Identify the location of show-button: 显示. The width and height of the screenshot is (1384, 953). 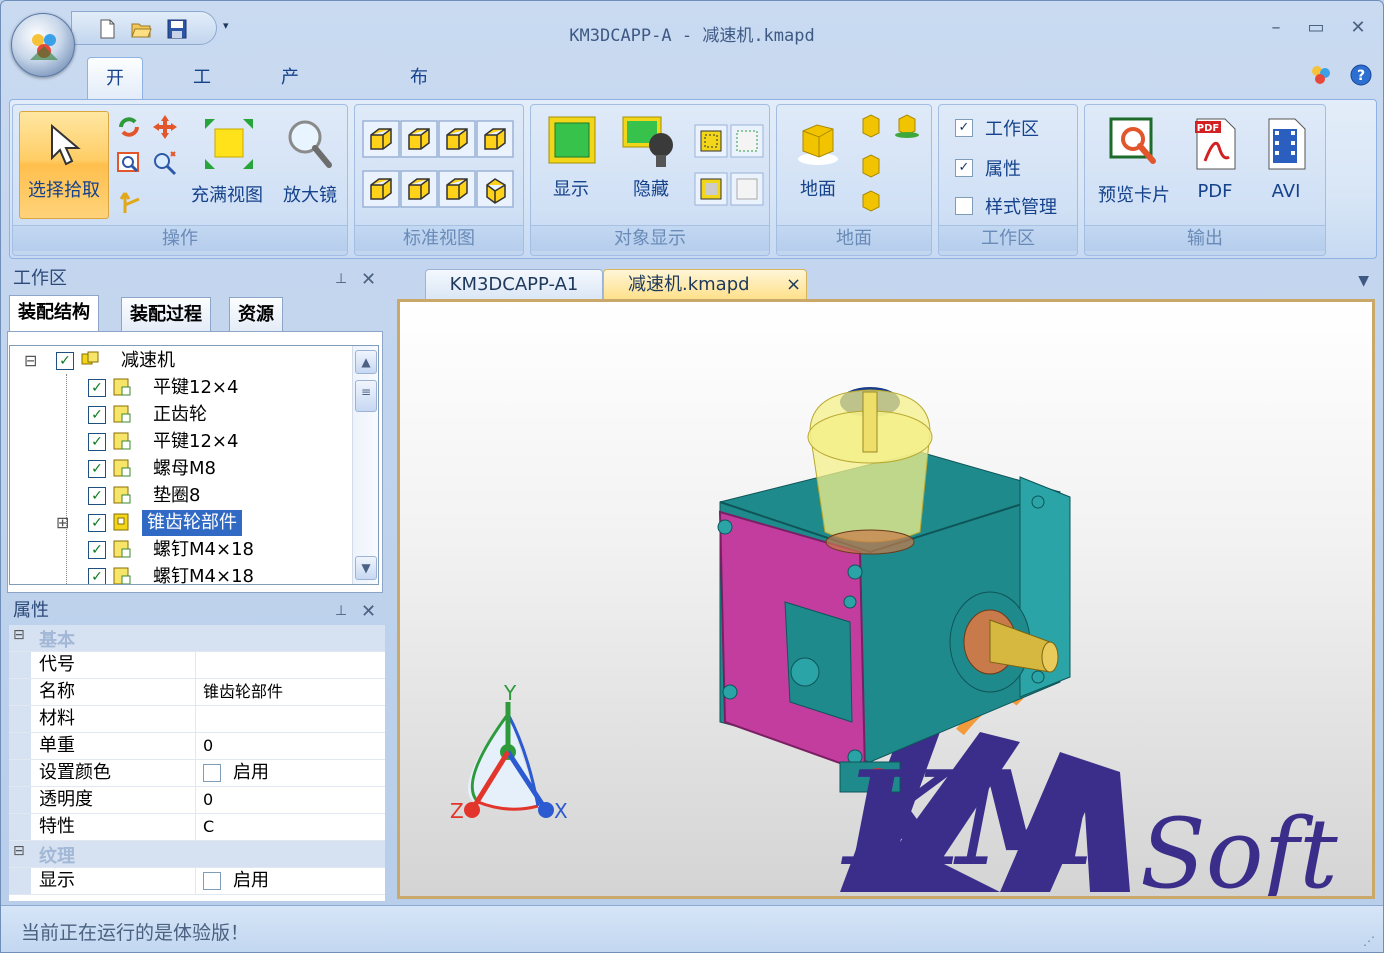
(571, 165).